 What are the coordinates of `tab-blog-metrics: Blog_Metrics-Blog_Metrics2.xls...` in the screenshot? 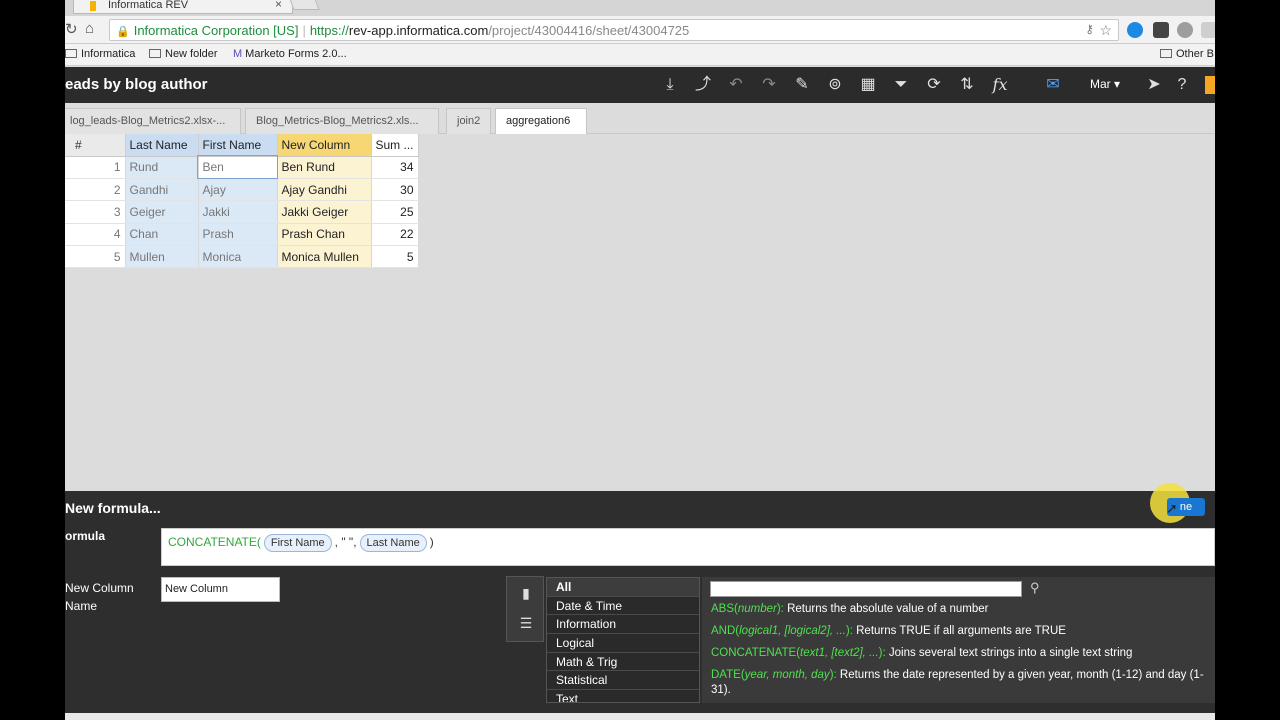 It's located at (342, 121).